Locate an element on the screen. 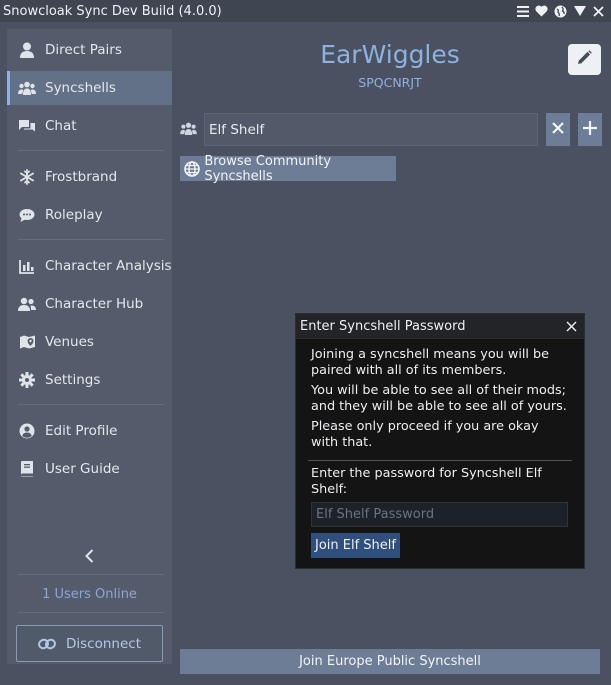 The height and width of the screenshot is (685, 611). sidebar-item-edit-profile: Edit Profile is located at coordinates (89, 431).